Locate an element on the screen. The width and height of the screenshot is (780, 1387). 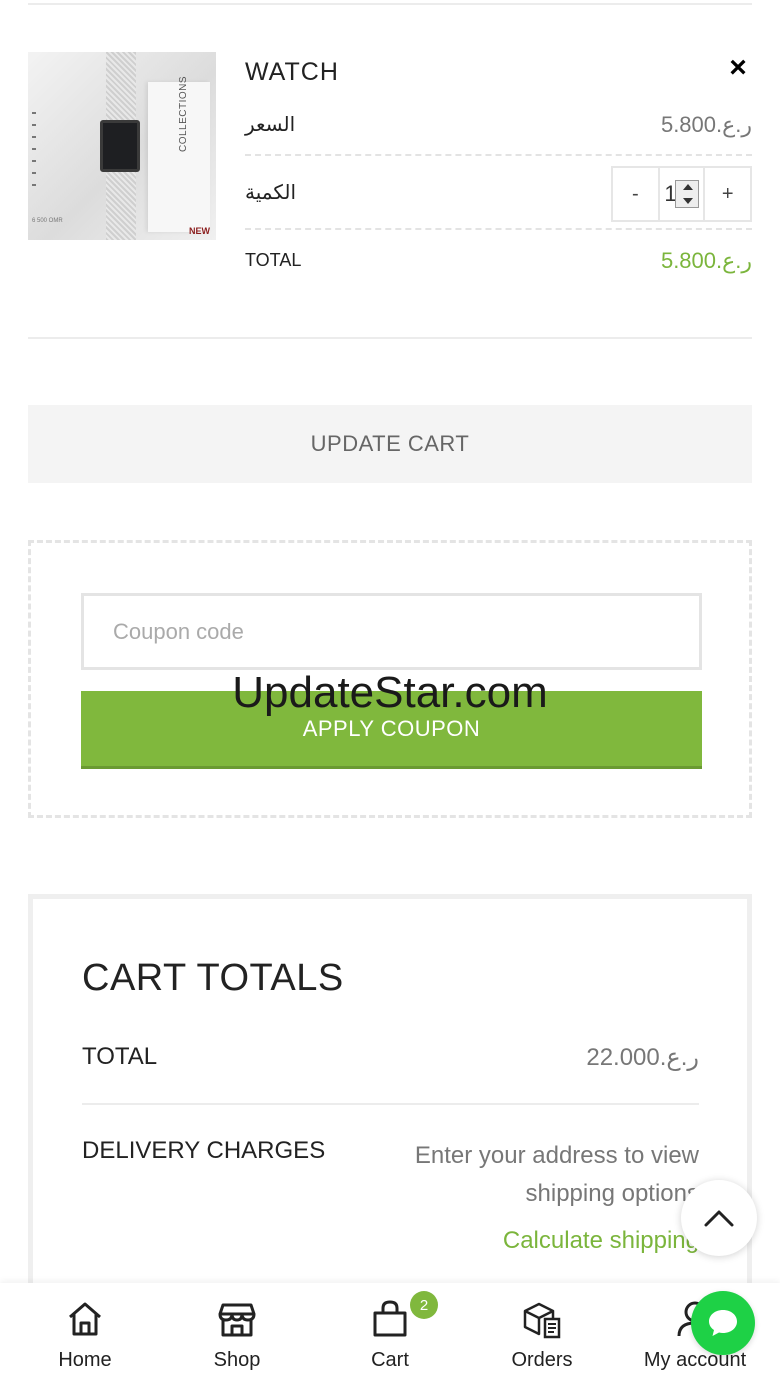
nav-shop-label: Shop is located at coordinates (237, 1360).